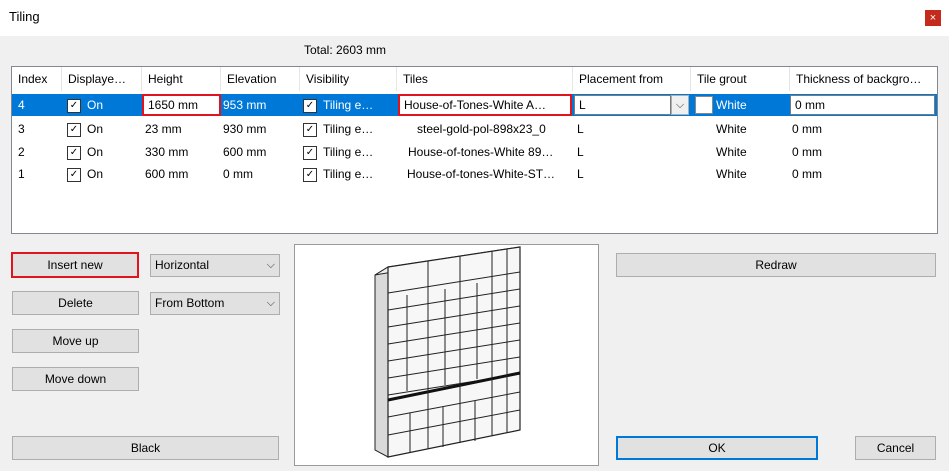  Describe the element at coordinates (447, 352) in the screenshot. I see `wall-preview-image` at that location.